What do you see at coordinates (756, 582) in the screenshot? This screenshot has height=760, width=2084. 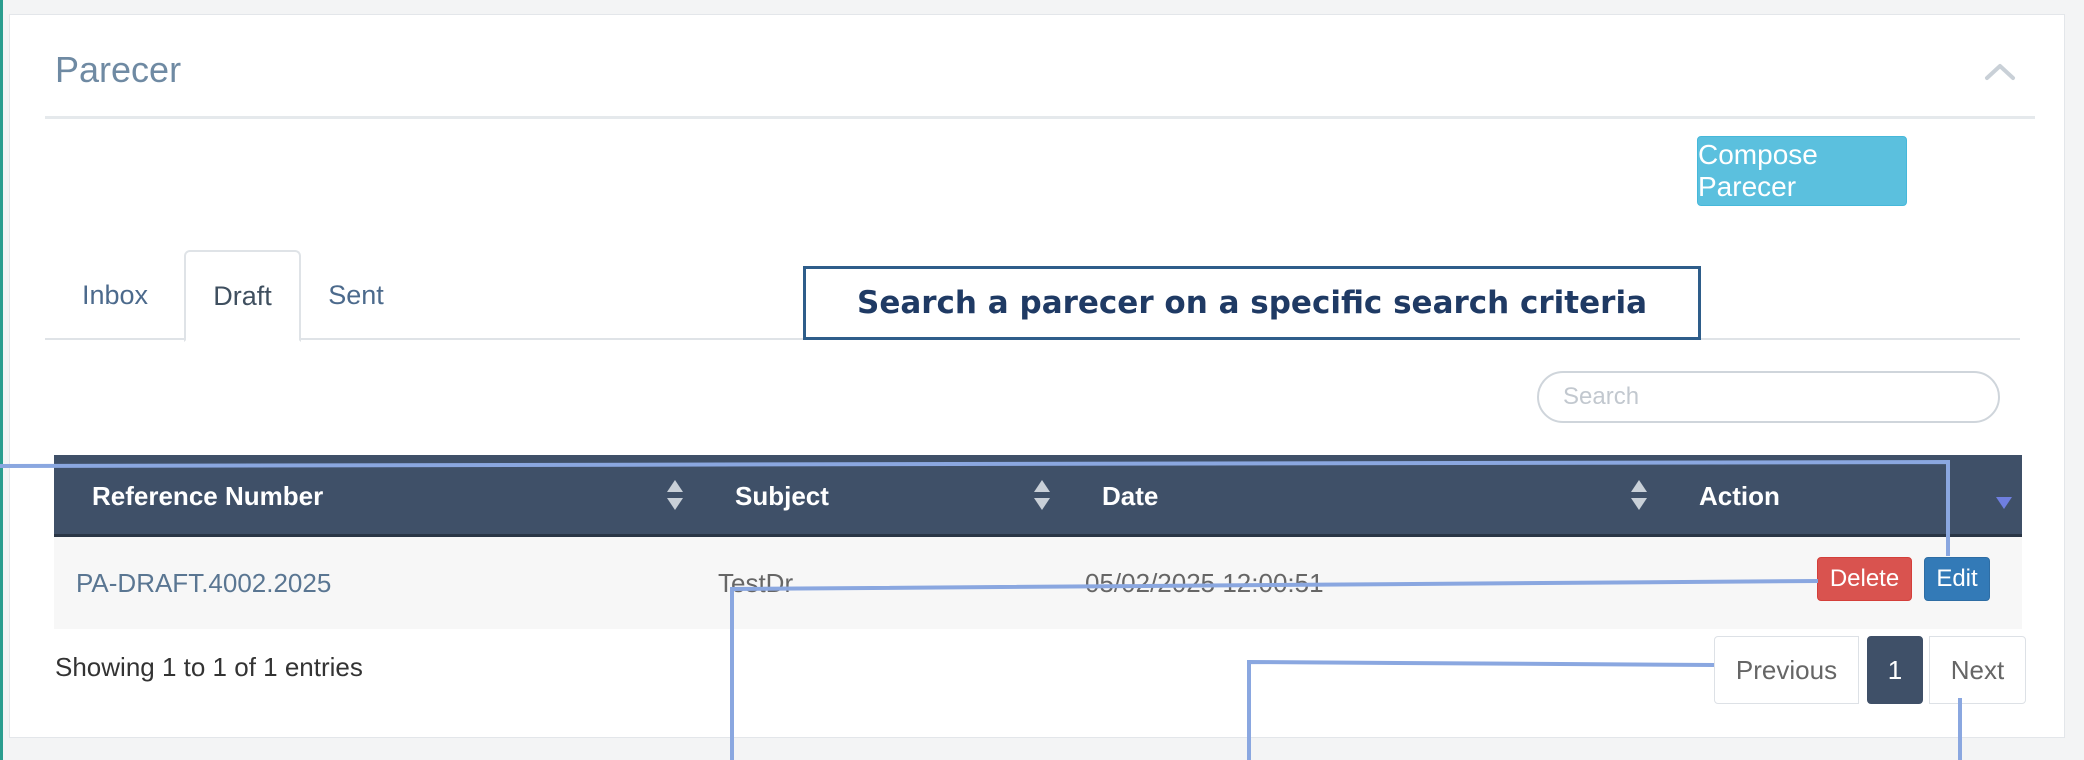 I see `cell-subject: TestDr` at bounding box center [756, 582].